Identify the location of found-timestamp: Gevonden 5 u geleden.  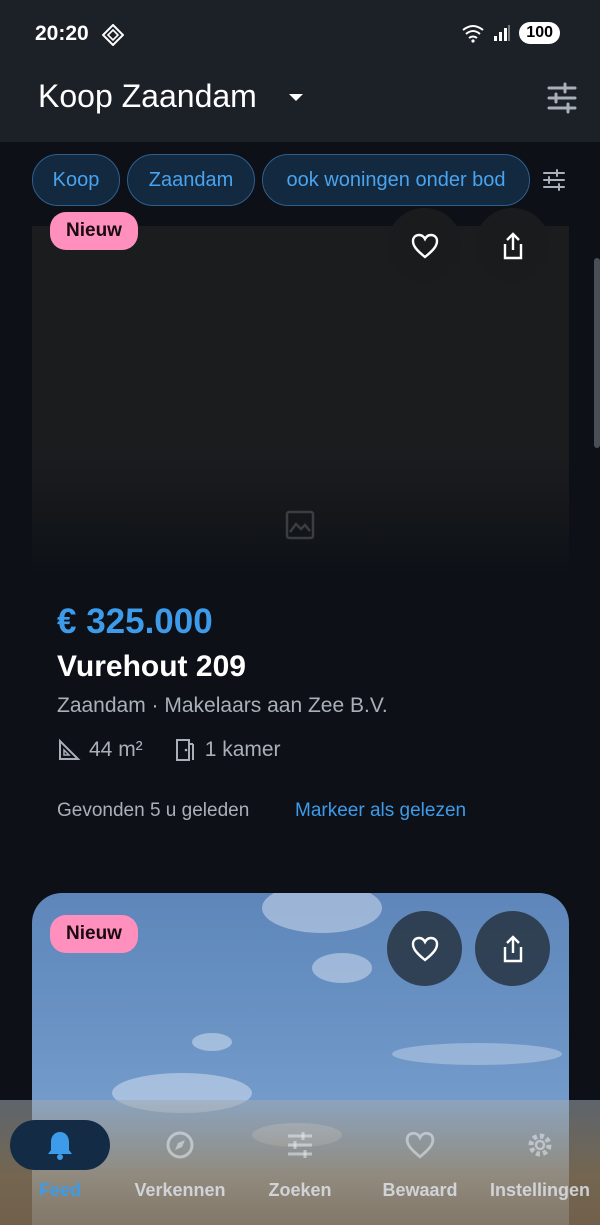
(153, 810).